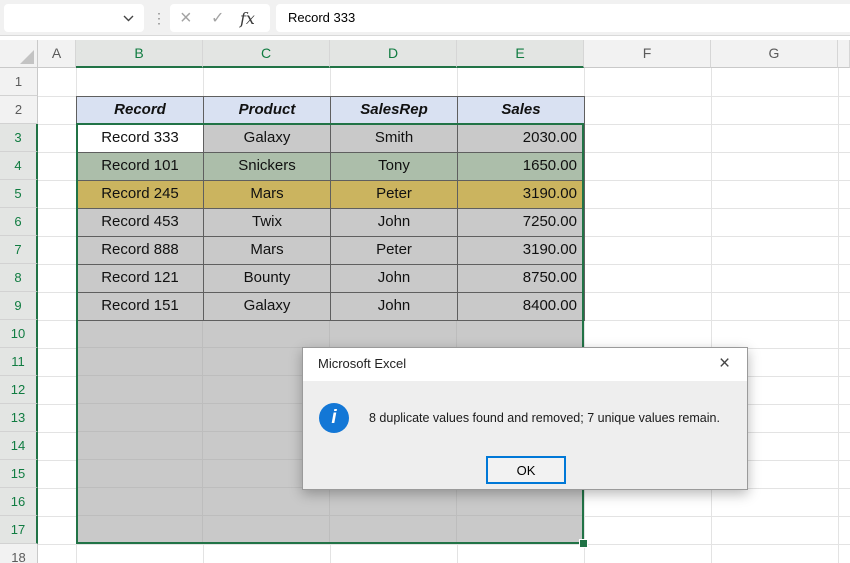  Describe the element at coordinates (186, 18) in the screenshot. I see `cancel-icon: ×` at that location.